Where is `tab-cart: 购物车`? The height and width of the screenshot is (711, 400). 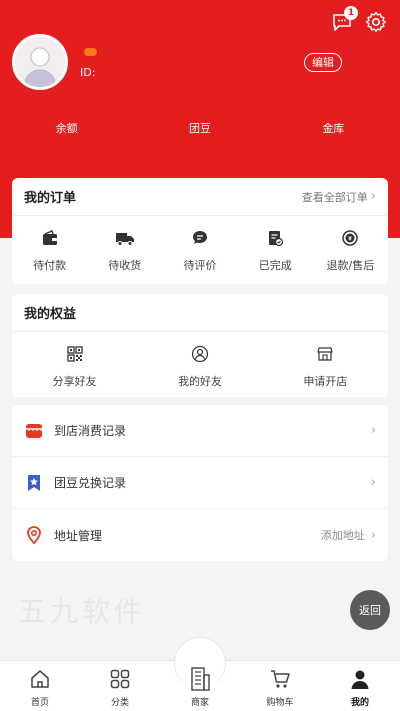 tab-cart: 购物车 is located at coordinates (280, 686).